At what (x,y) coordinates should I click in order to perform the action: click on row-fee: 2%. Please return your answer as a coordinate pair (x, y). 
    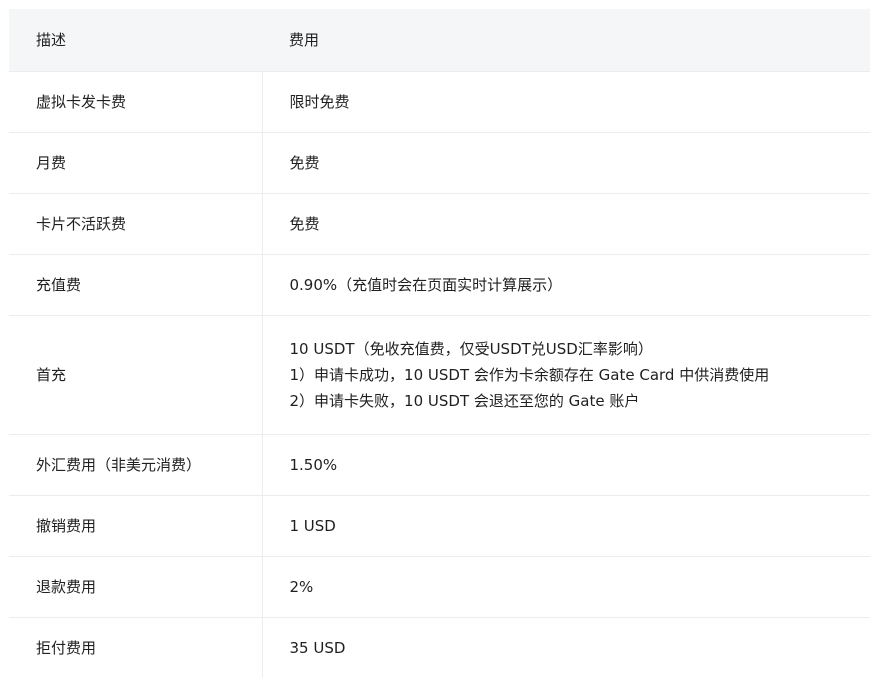
    Looking at the image, I should click on (566, 586).